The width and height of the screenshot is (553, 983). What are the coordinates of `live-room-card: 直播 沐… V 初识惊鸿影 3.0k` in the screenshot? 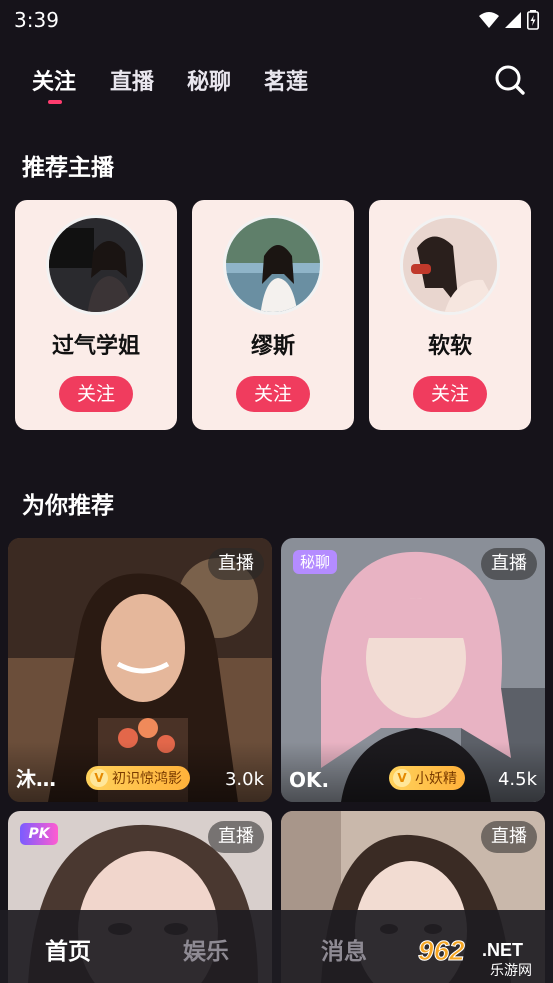 It's located at (140, 670).